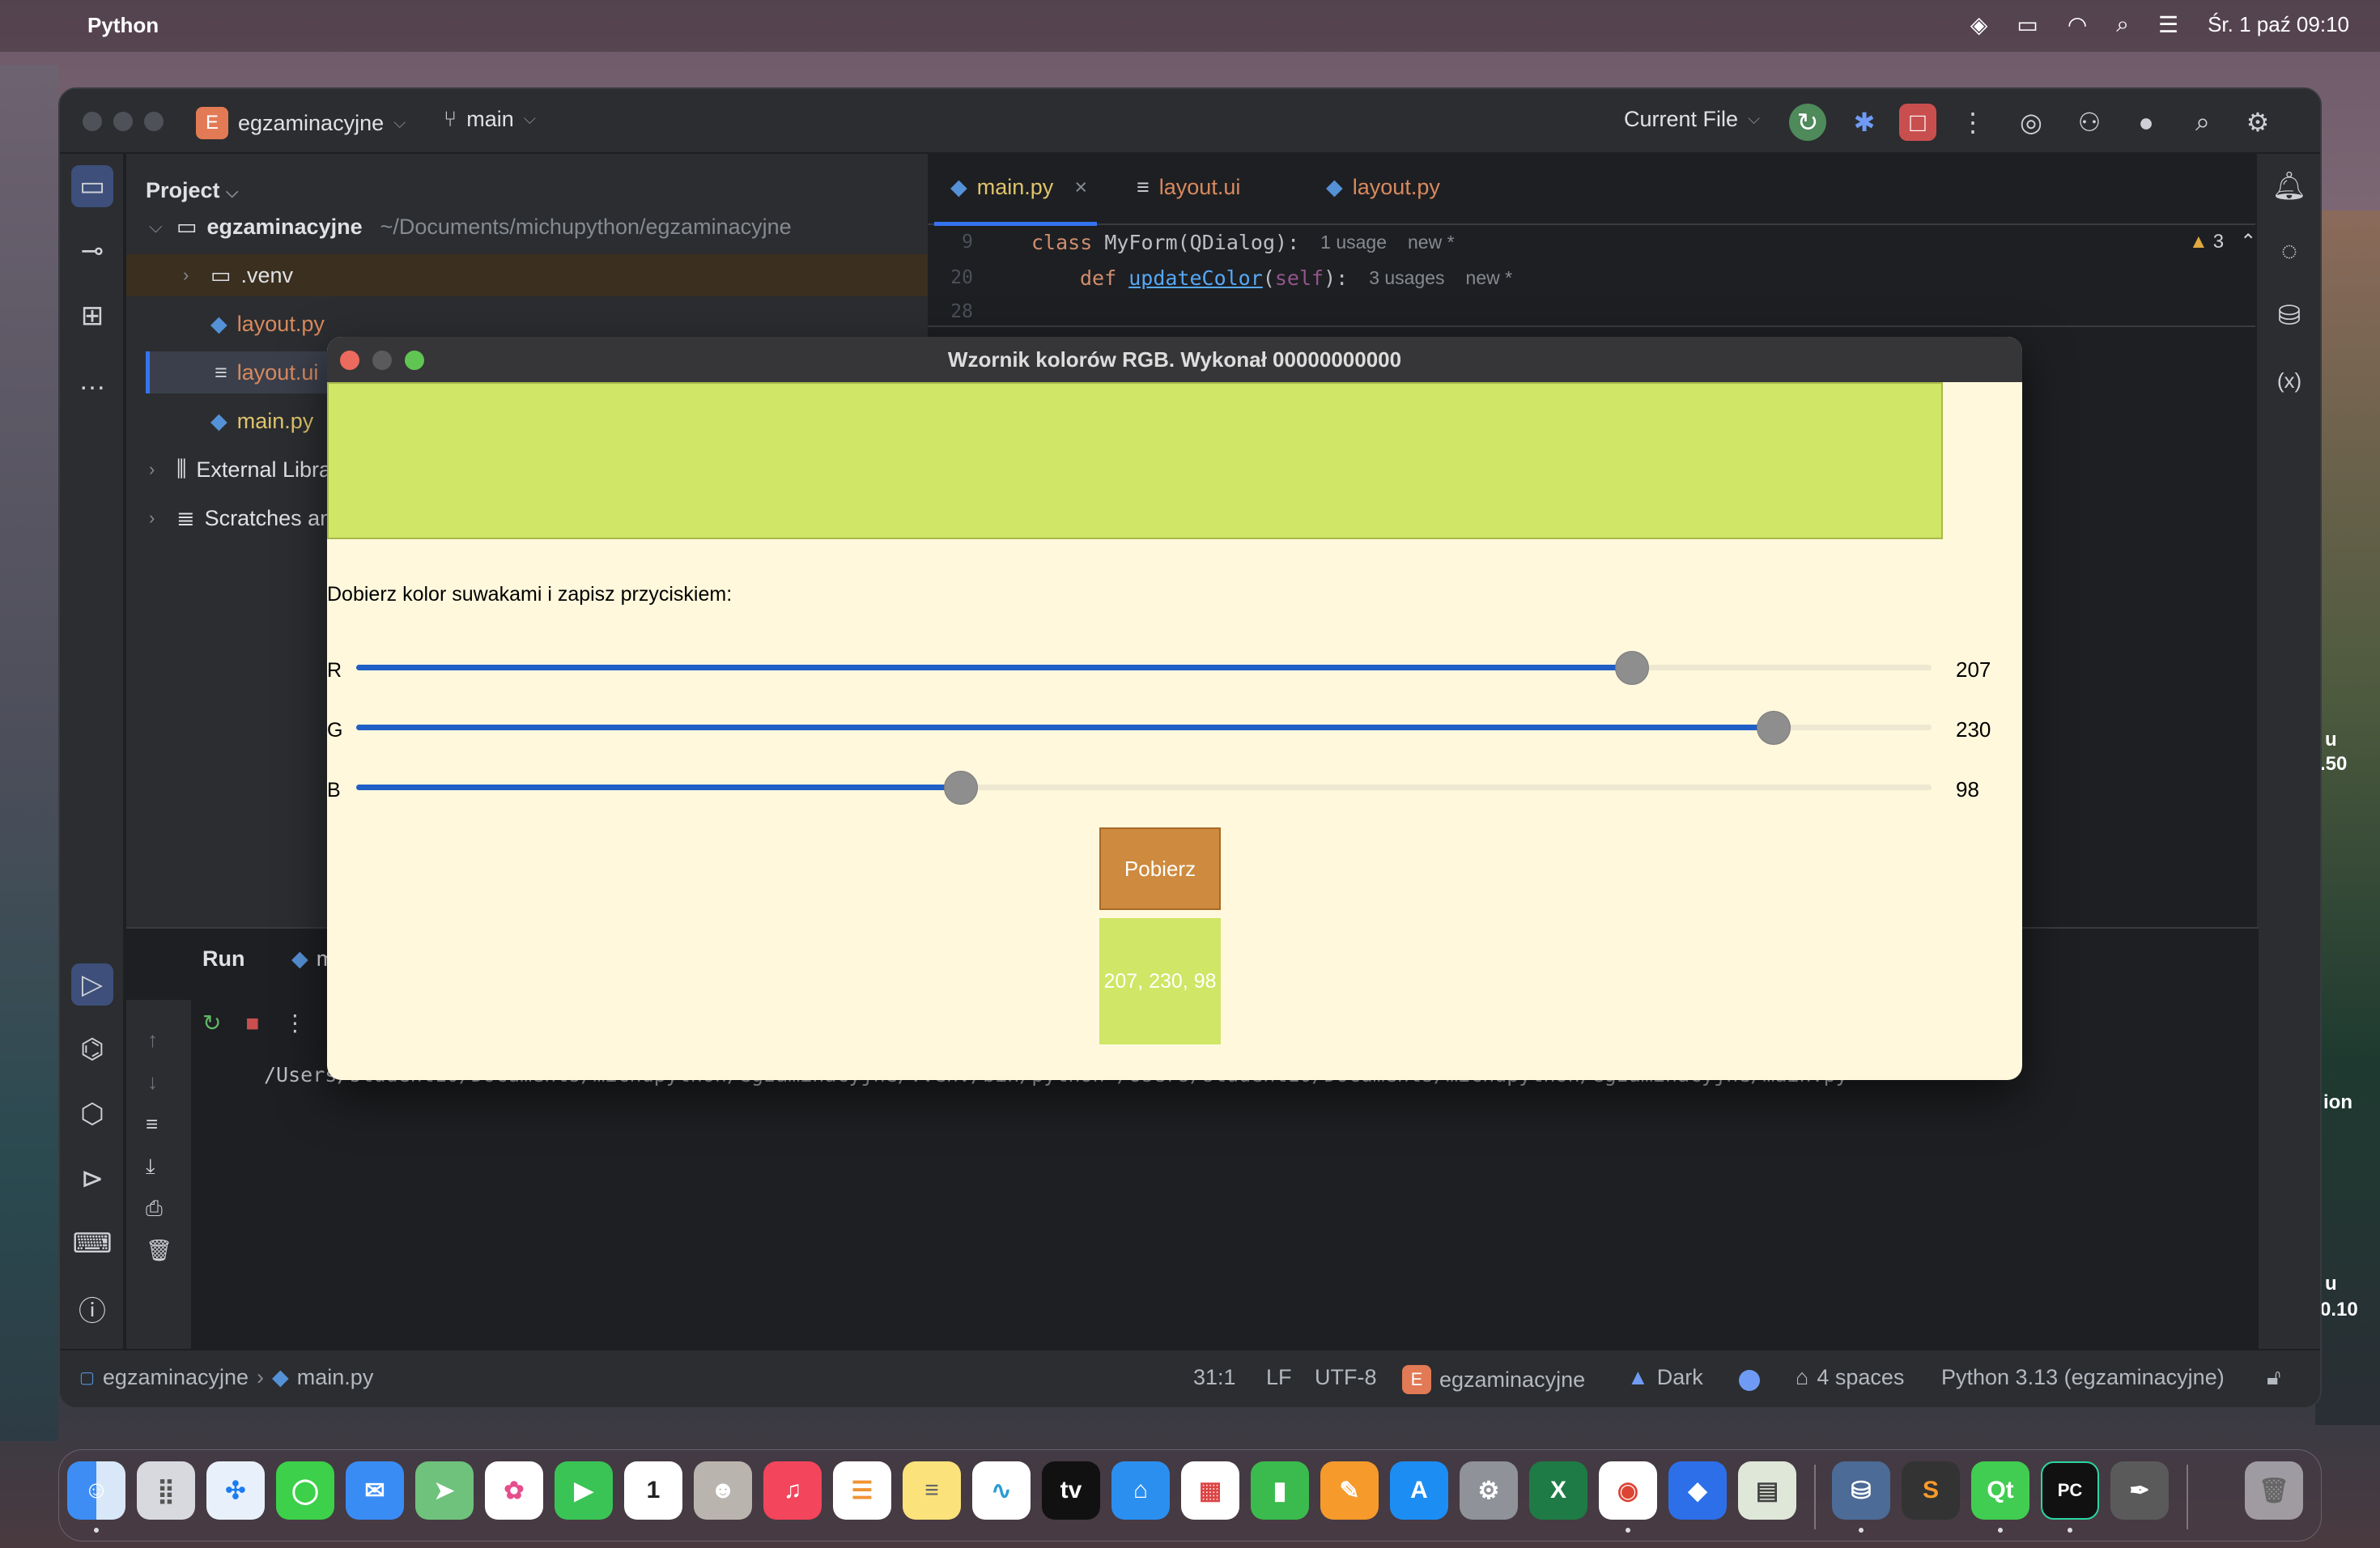 The image size is (2380, 1548). I want to click on notes-icon: ≡, so click(932, 1490).